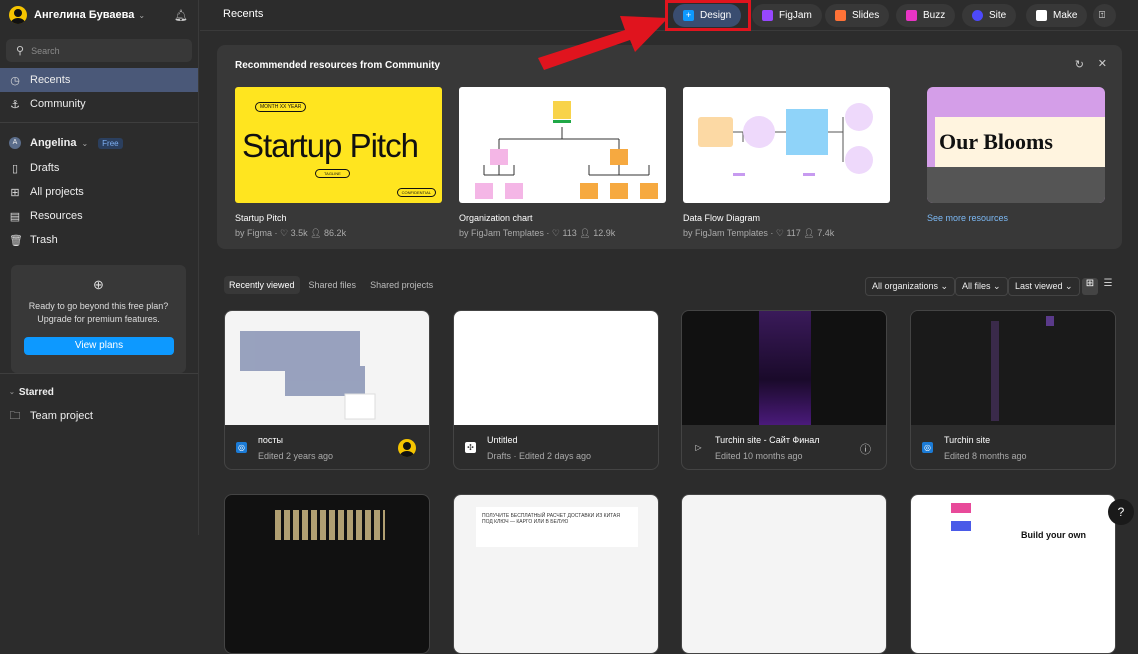 This screenshot has height=654, width=1138. What do you see at coordinates (99, 192) in the screenshot?
I see `sidebar-item-all-projects: ⊞ All projects` at bounding box center [99, 192].